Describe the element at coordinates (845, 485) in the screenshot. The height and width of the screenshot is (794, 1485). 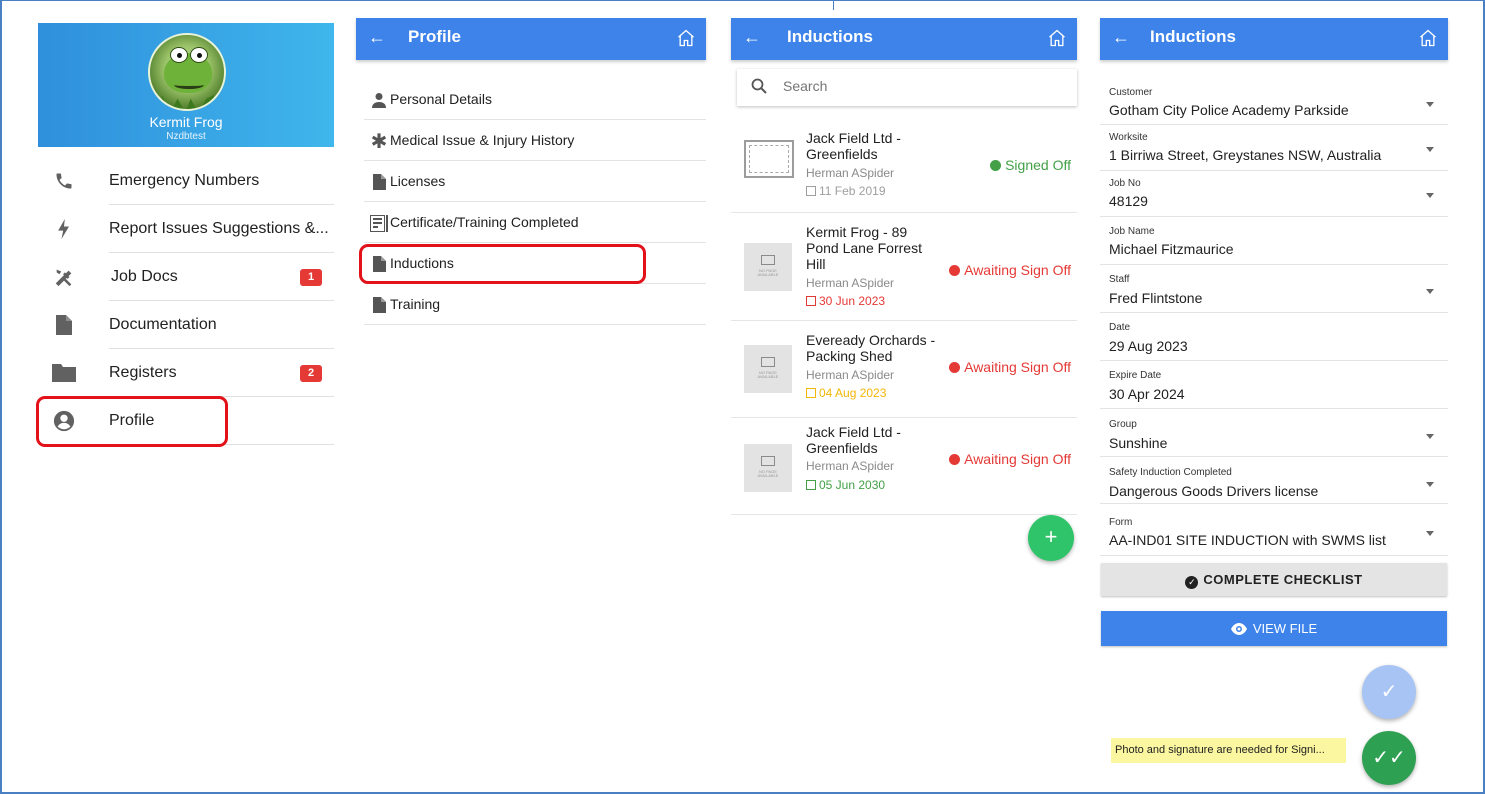
I see `induction-date: 05 Jun 2030` at that location.